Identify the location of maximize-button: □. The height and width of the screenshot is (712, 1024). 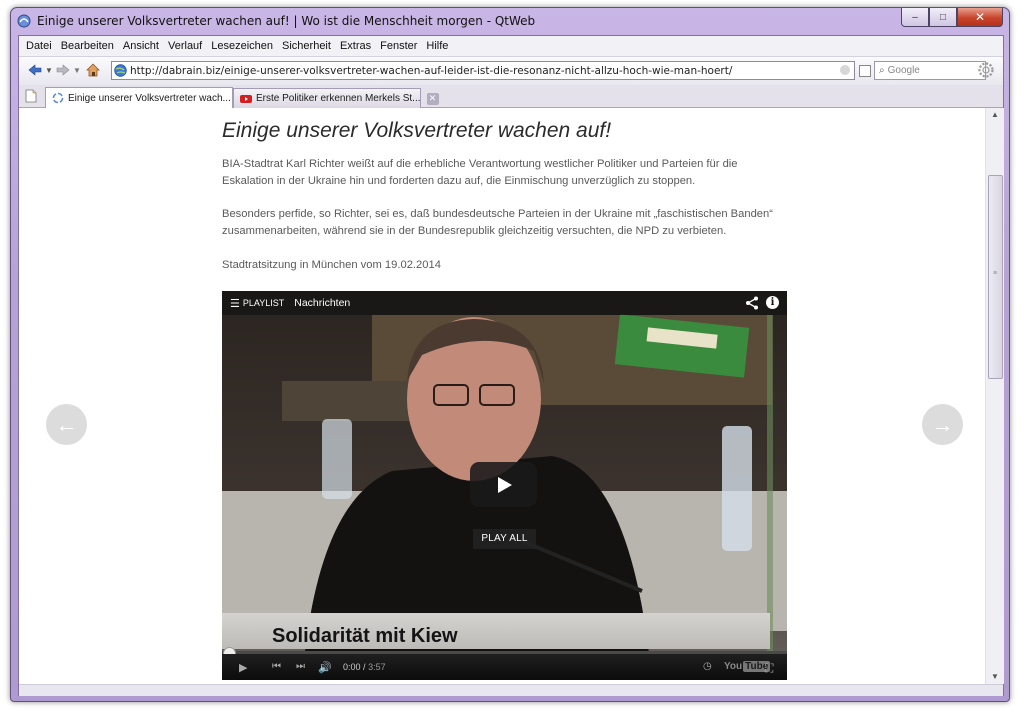
(943, 17).